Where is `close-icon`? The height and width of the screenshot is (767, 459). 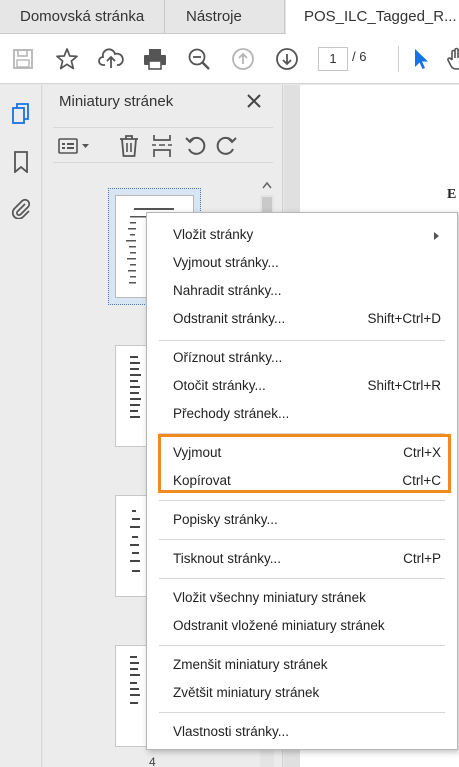
close-icon is located at coordinates (254, 101).